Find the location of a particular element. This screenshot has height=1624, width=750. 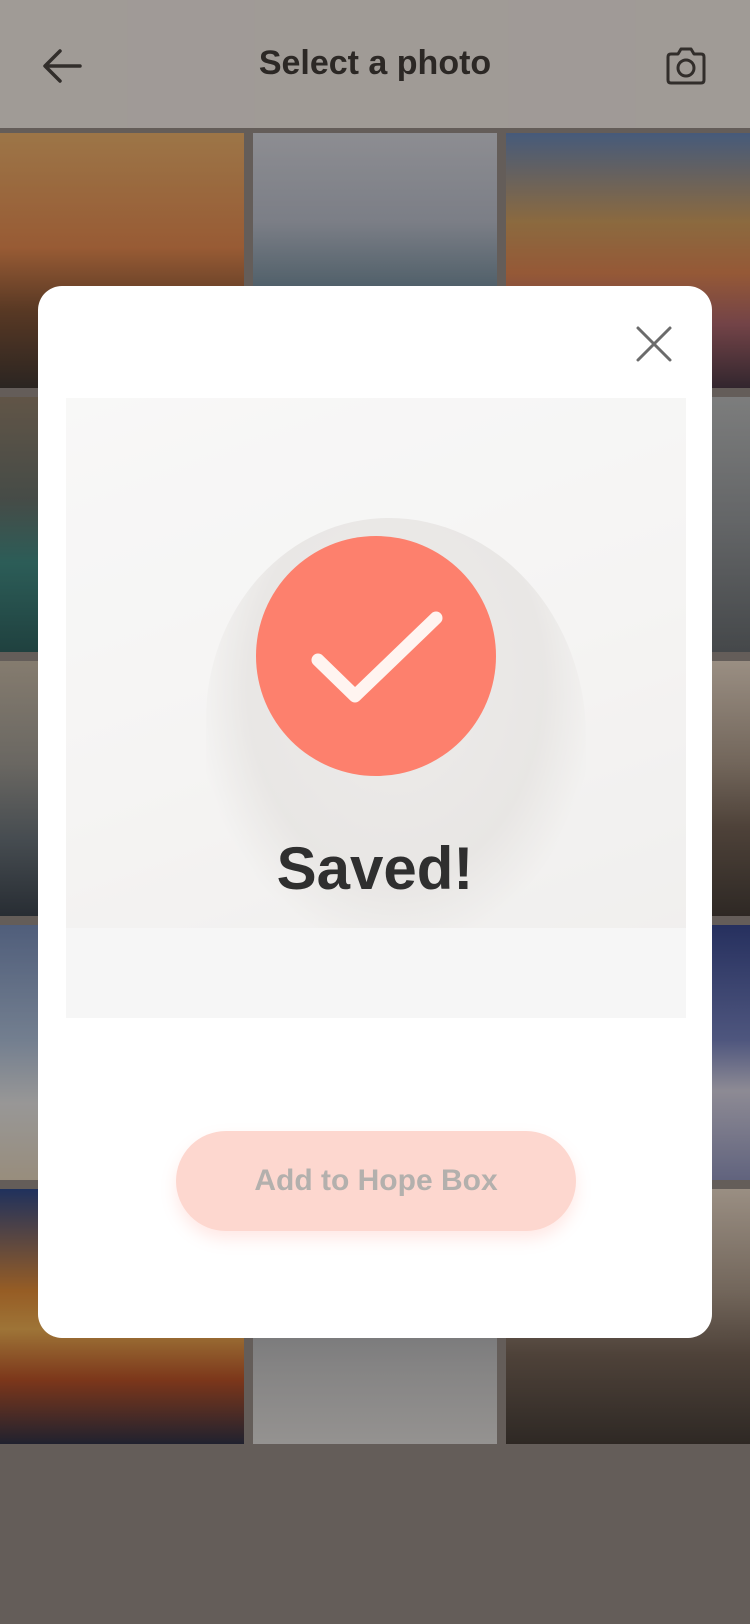

checkmark-icon is located at coordinates (377, 657).